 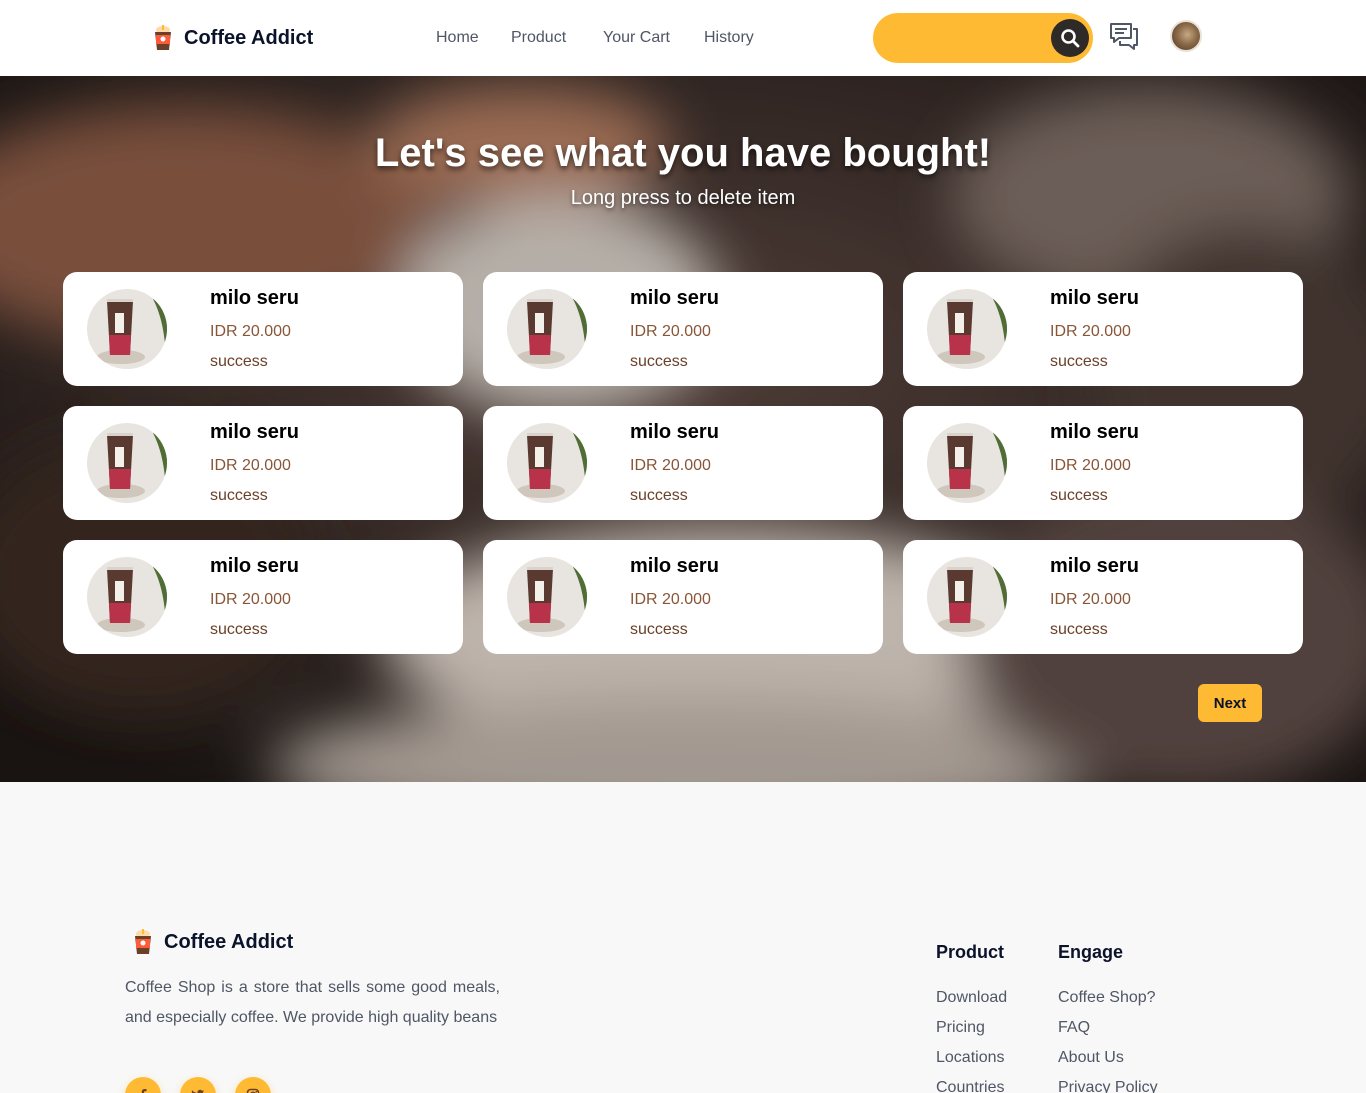 What do you see at coordinates (1091, 952) in the screenshot?
I see `footer-column-title: Engage` at bounding box center [1091, 952].